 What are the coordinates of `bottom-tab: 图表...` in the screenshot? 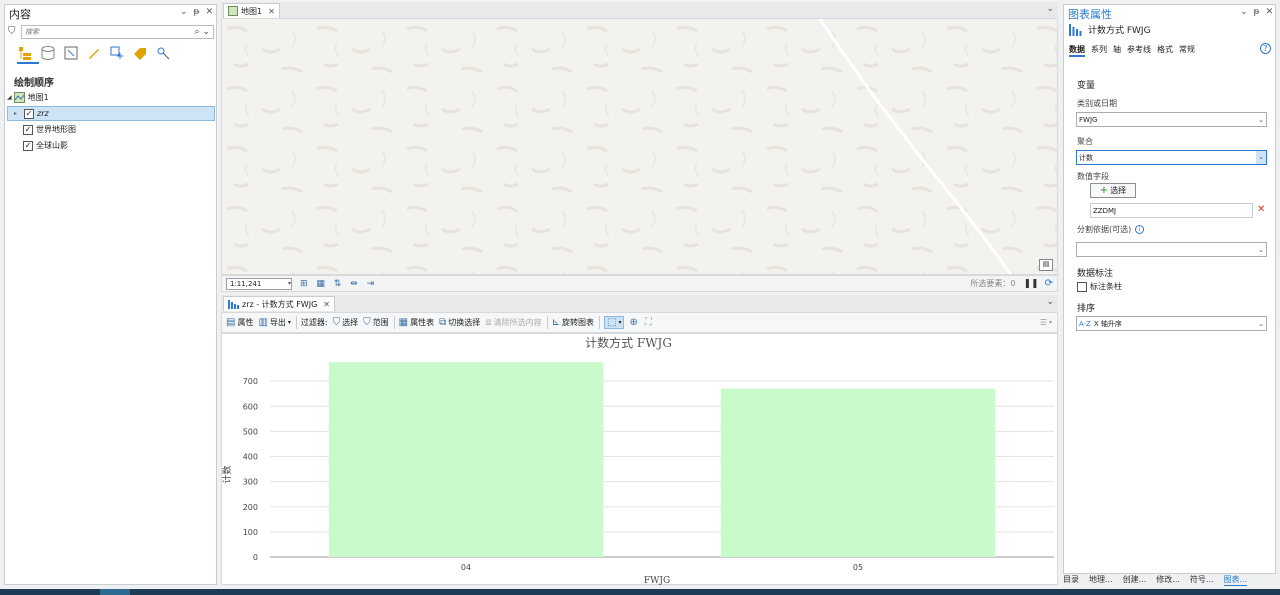 It's located at (1235, 580).